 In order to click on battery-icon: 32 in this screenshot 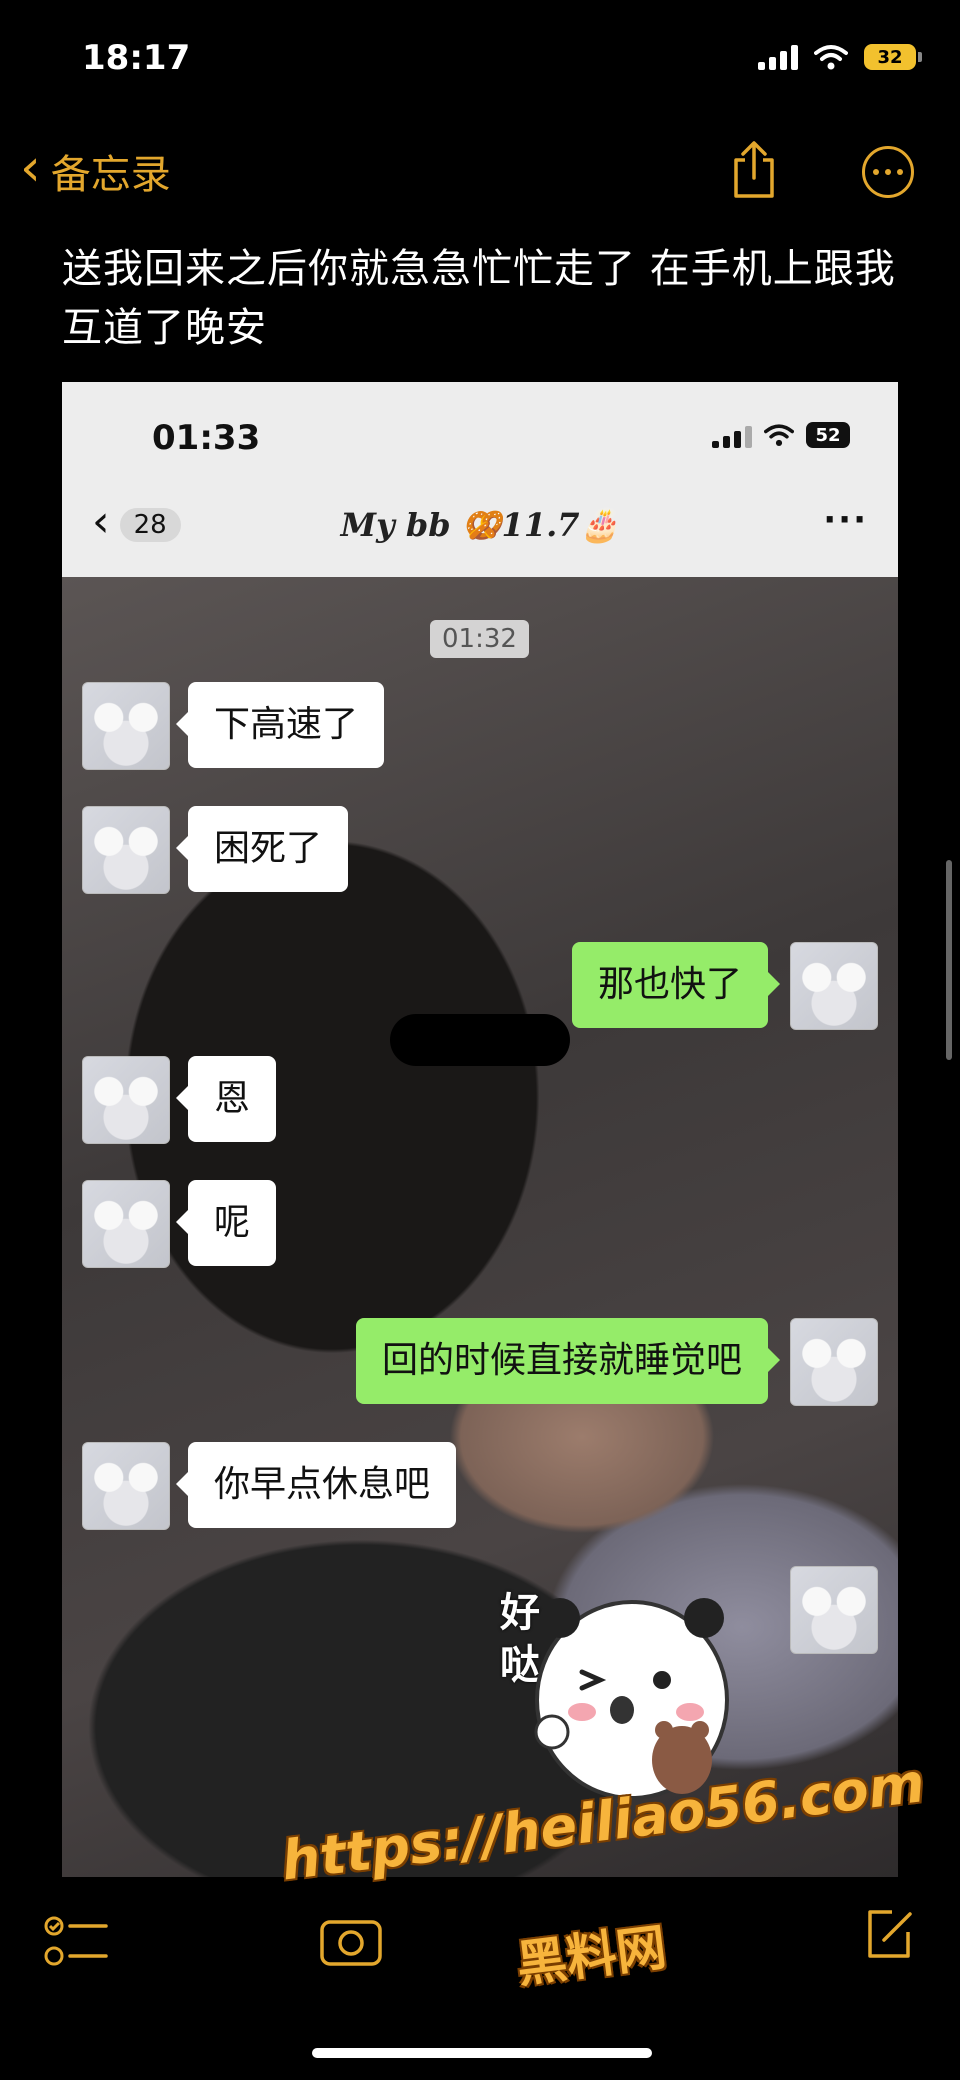, I will do `click(893, 57)`.